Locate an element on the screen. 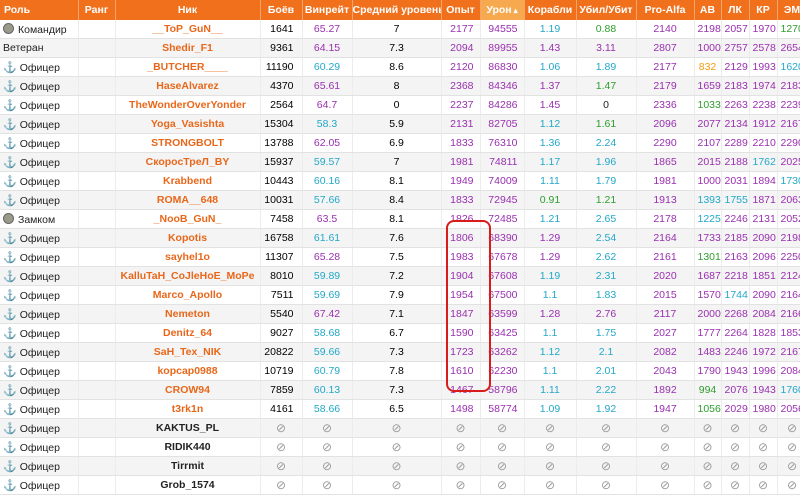 Image resolution: width=800 pixels, height=495 pixels. nick-cell: Marco_Apollo is located at coordinates (188, 295).